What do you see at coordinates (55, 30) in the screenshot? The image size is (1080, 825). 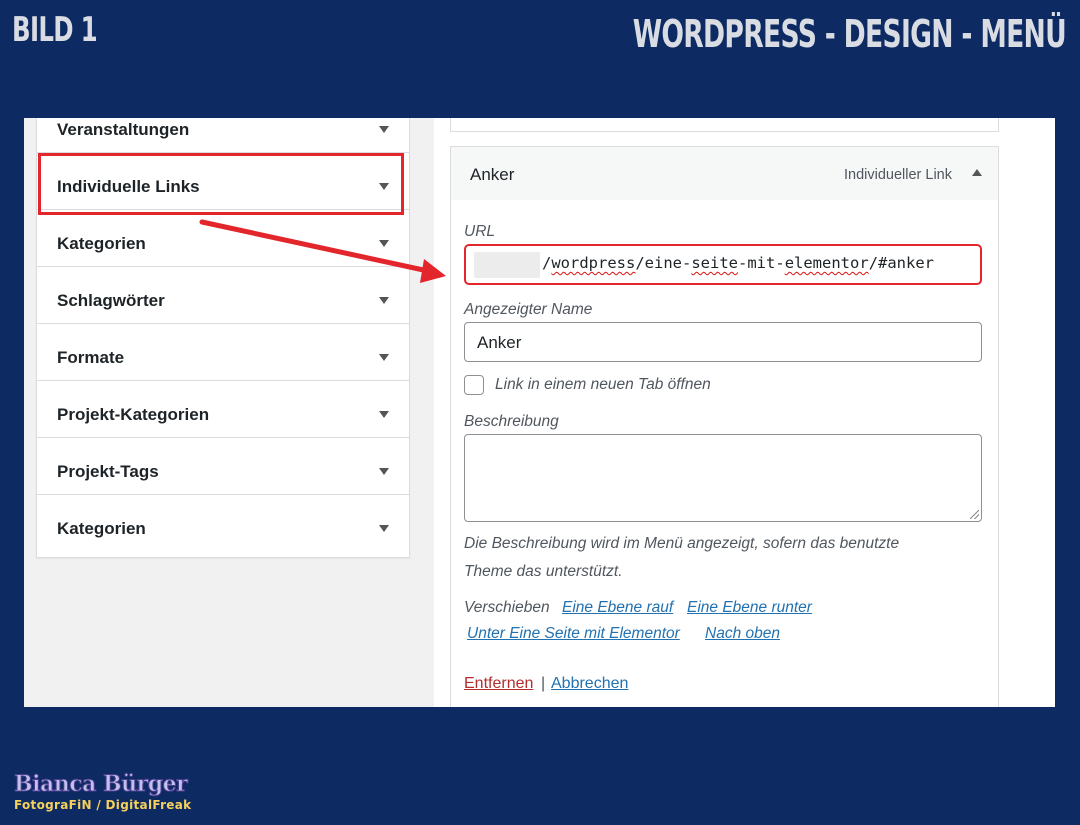 I see `image-number-label: BILD 1` at bounding box center [55, 30].